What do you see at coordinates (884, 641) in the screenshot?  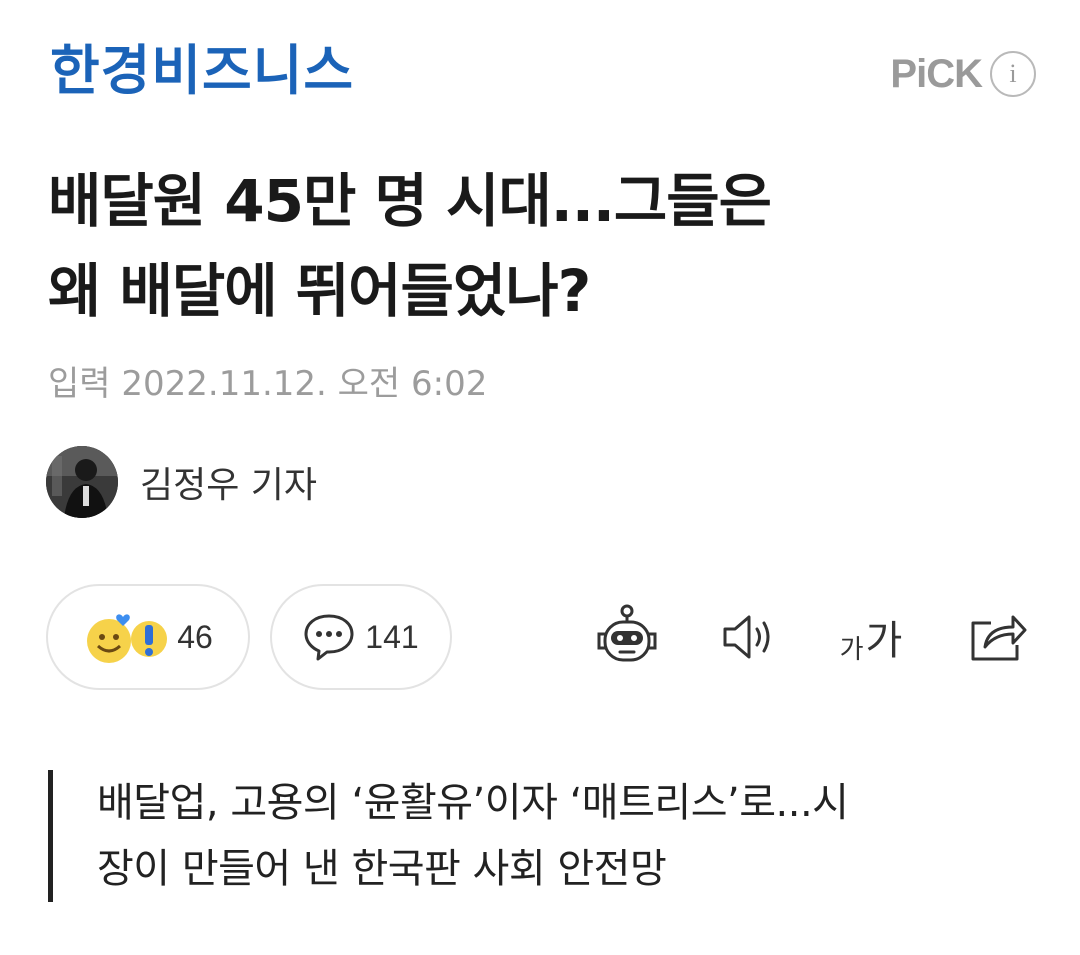 I see `font-size-large-glyph: 가` at bounding box center [884, 641].